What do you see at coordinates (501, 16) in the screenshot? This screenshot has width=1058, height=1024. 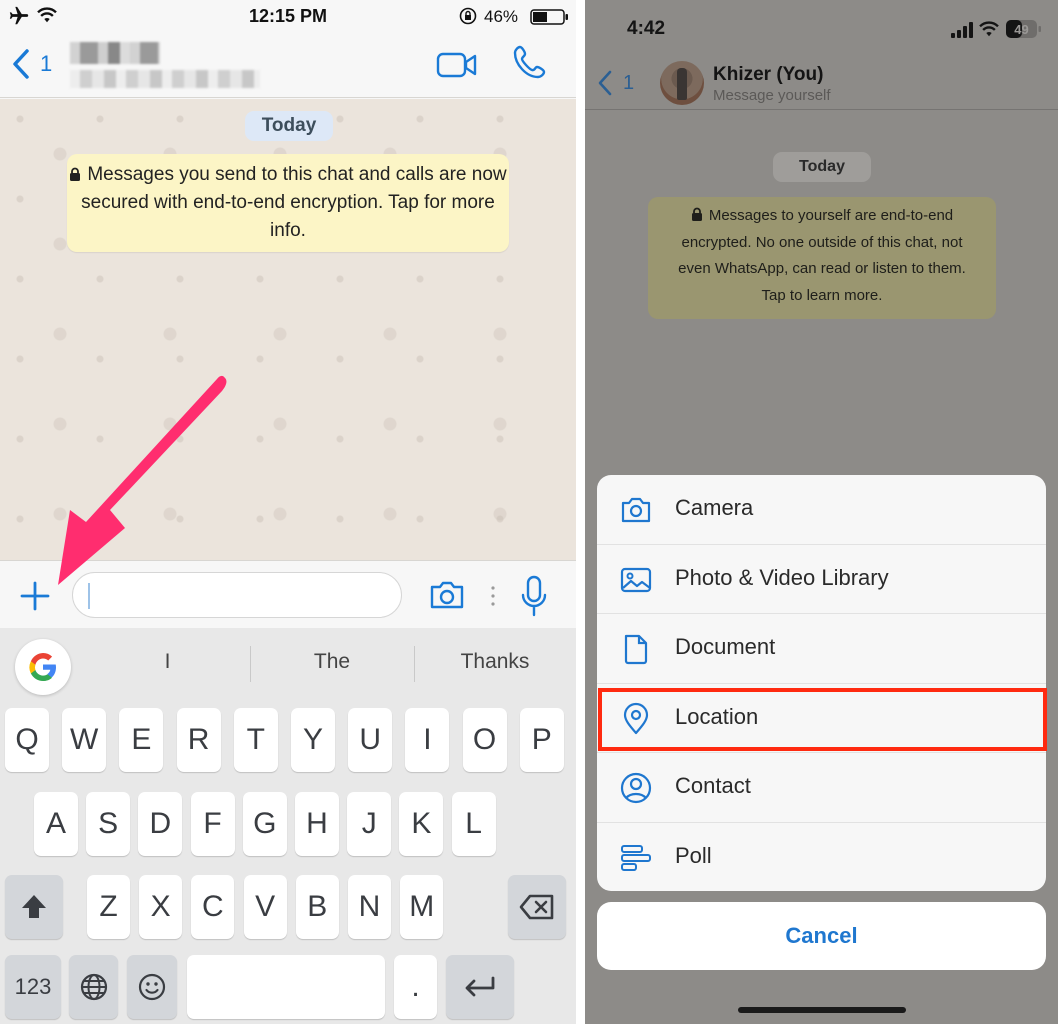 I see `battery-percent: 46%` at bounding box center [501, 16].